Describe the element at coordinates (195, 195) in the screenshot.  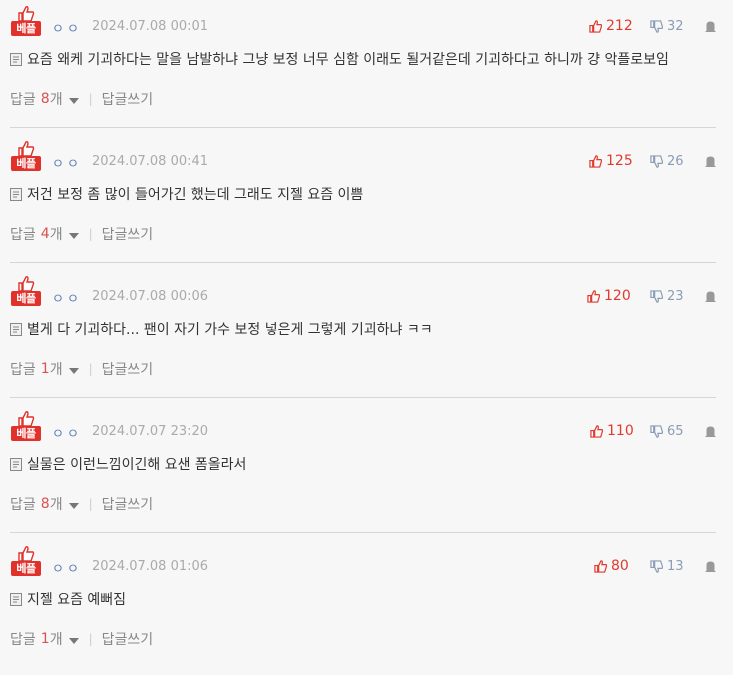
I see `comment-text: 저건 보정 좀 많이 들어가긴 했는데 그래도 지젤 요즘 이쁨` at that location.